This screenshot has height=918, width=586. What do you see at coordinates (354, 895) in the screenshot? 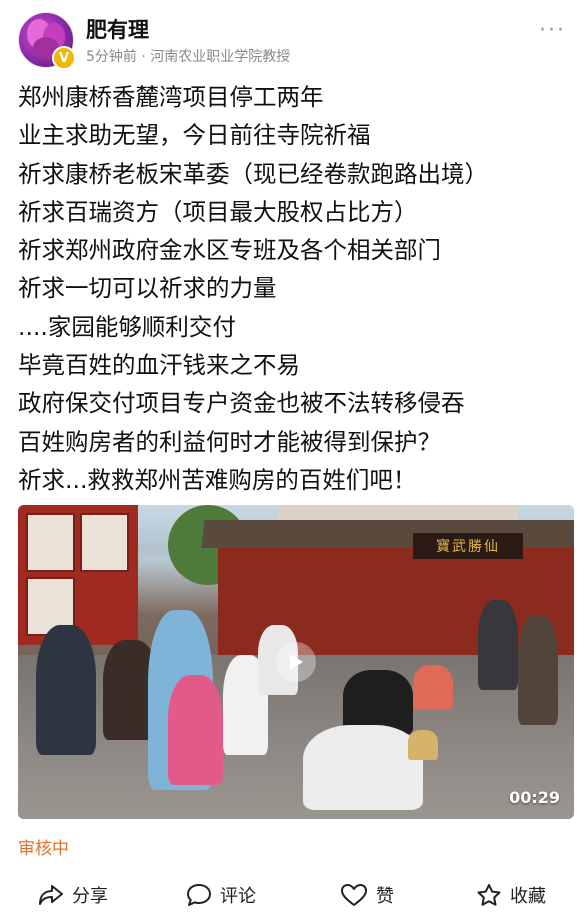
I see `heart-icon` at bounding box center [354, 895].